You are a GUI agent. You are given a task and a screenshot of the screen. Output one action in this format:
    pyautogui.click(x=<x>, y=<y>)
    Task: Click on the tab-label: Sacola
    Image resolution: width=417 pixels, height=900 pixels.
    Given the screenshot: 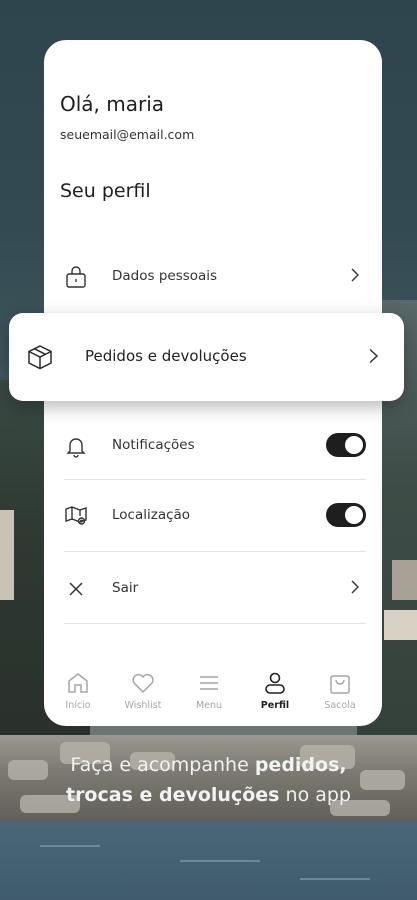 What is the action you would take?
    pyautogui.click(x=340, y=705)
    